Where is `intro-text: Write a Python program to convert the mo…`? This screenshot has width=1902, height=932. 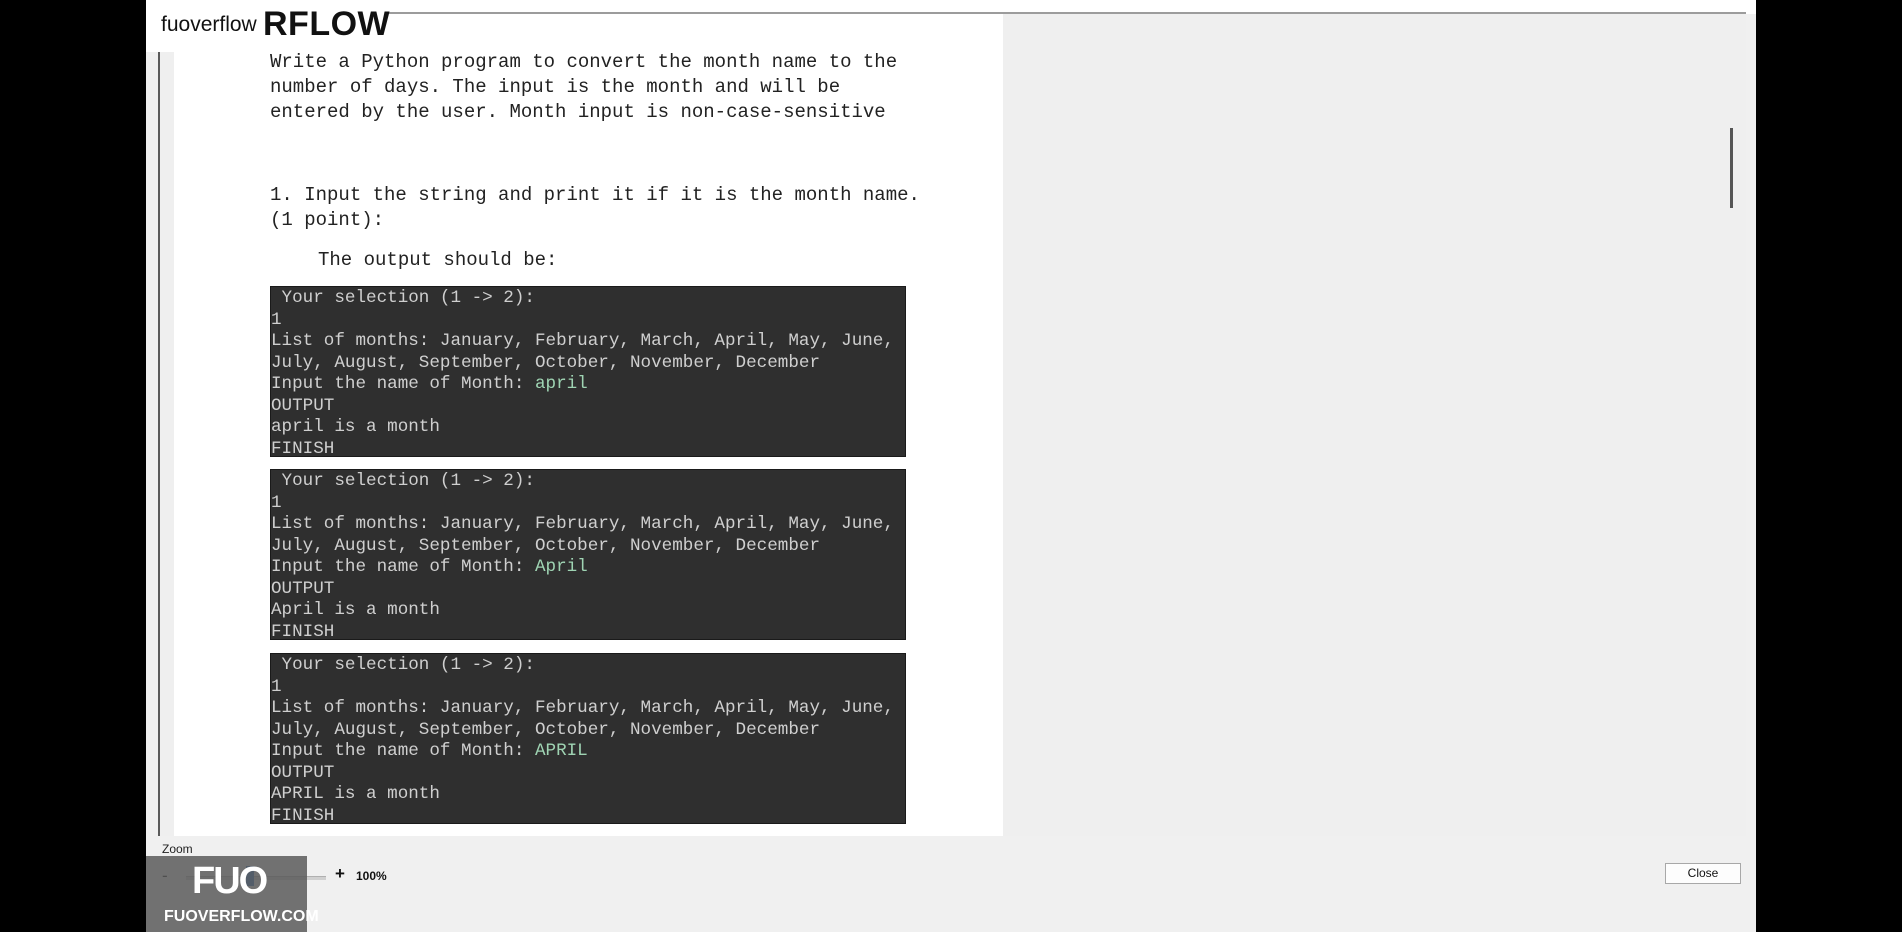
intro-text: Write a Python program to convert the mo… is located at coordinates (589, 87).